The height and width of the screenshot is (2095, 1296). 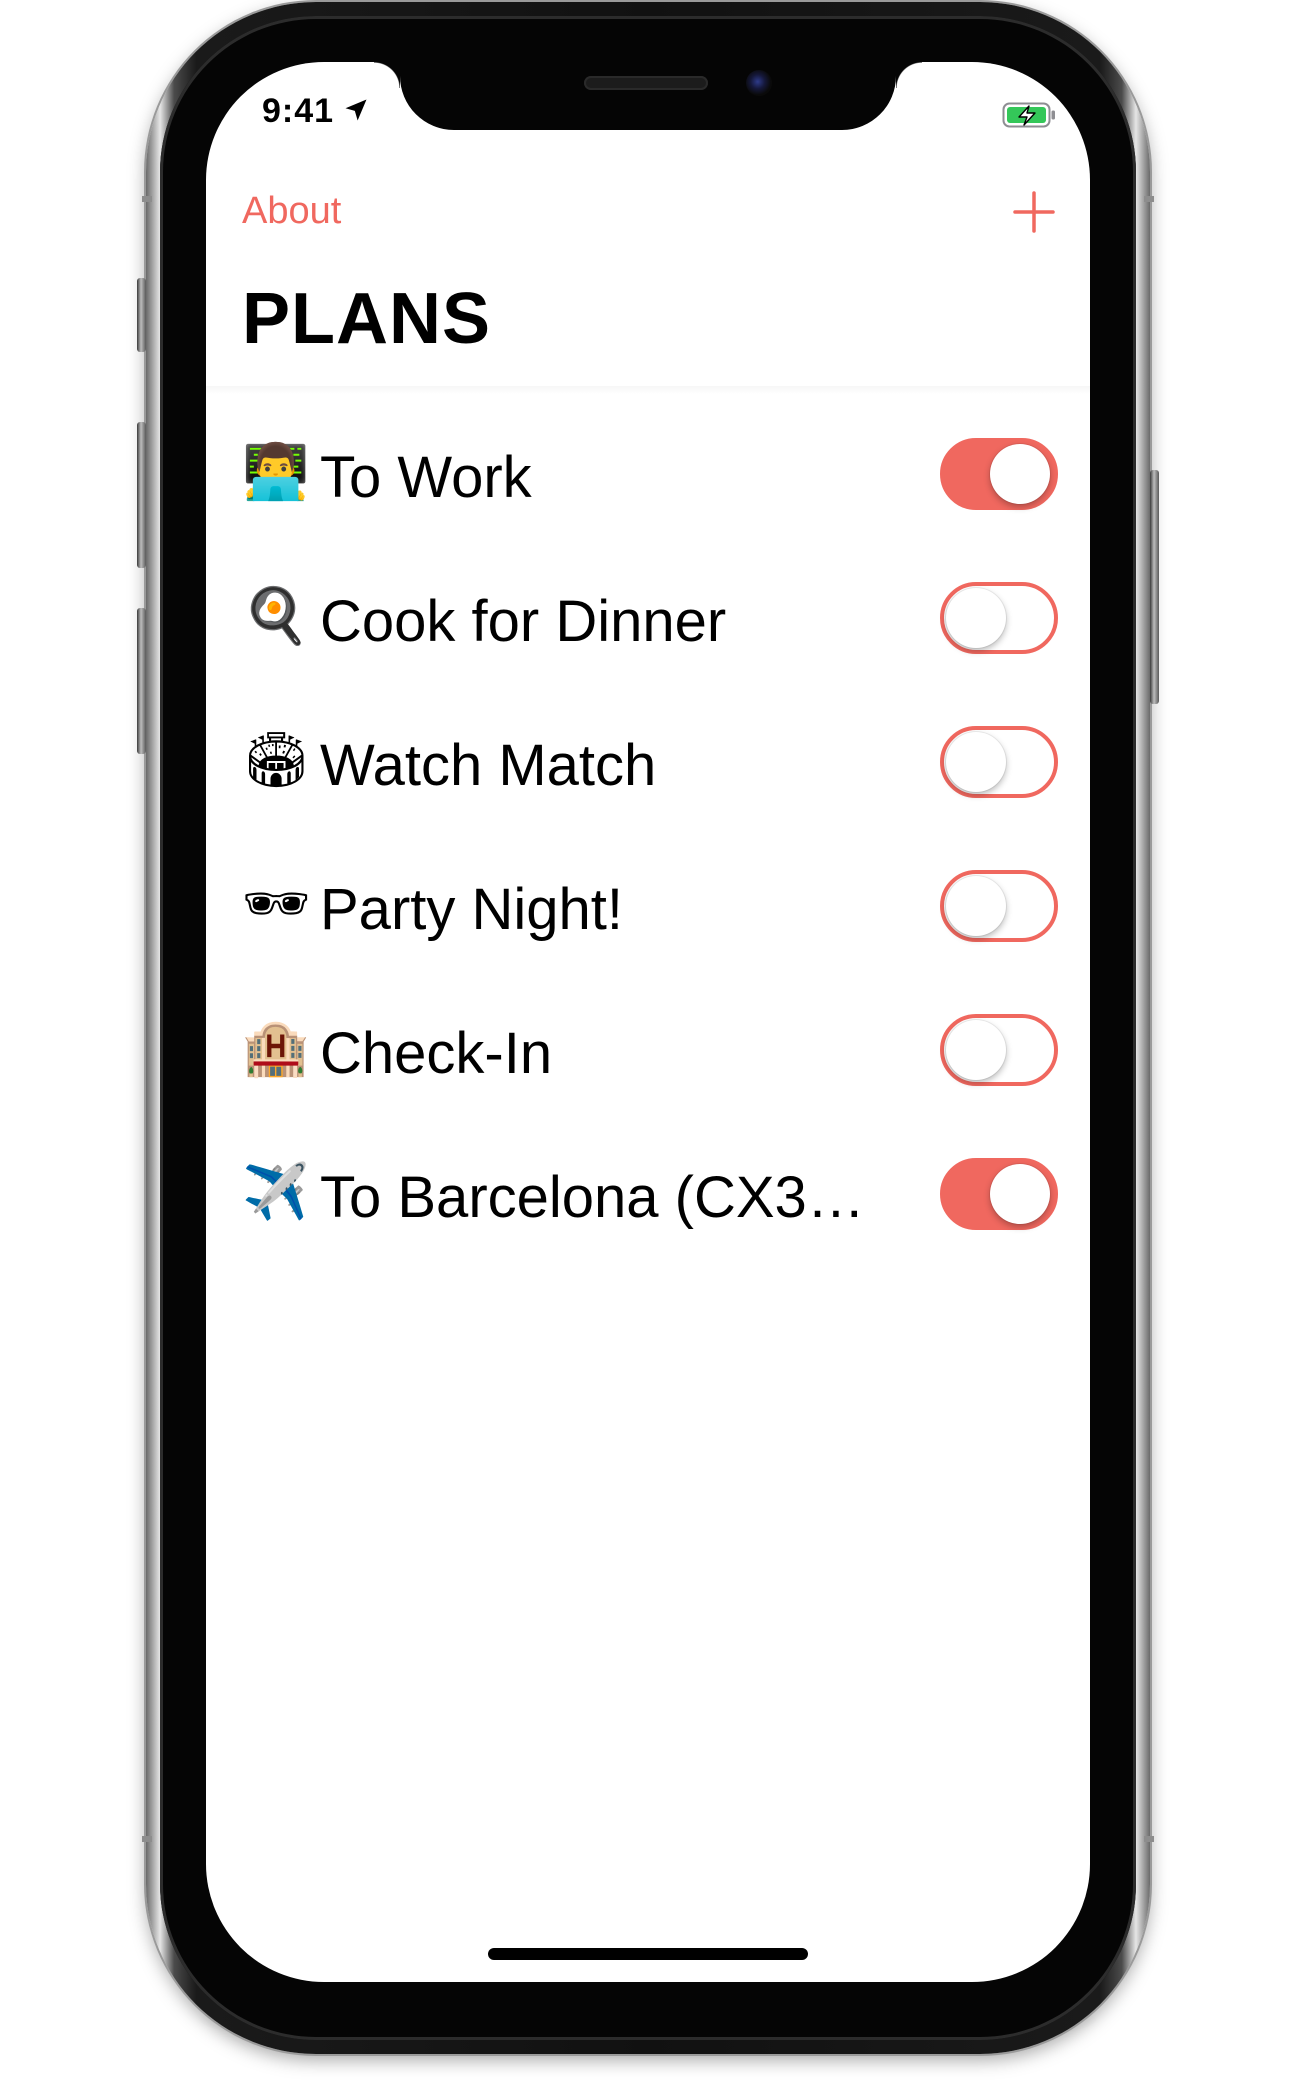 What do you see at coordinates (276, 759) in the screenshot?
I see `stadium-emoji-icon: 🏟` at bounding box center [276, 759].